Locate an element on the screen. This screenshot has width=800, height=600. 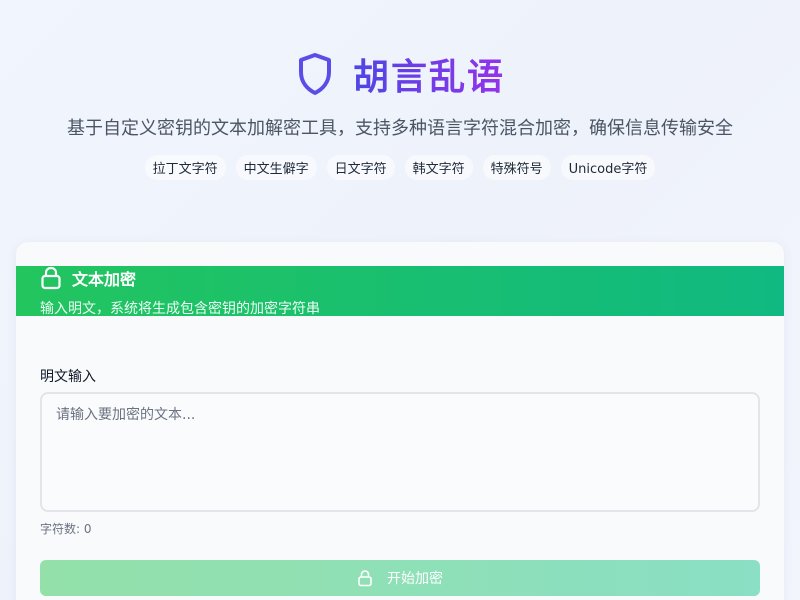
app-title: 胡言乱语 is located at coordinates (429, 74).